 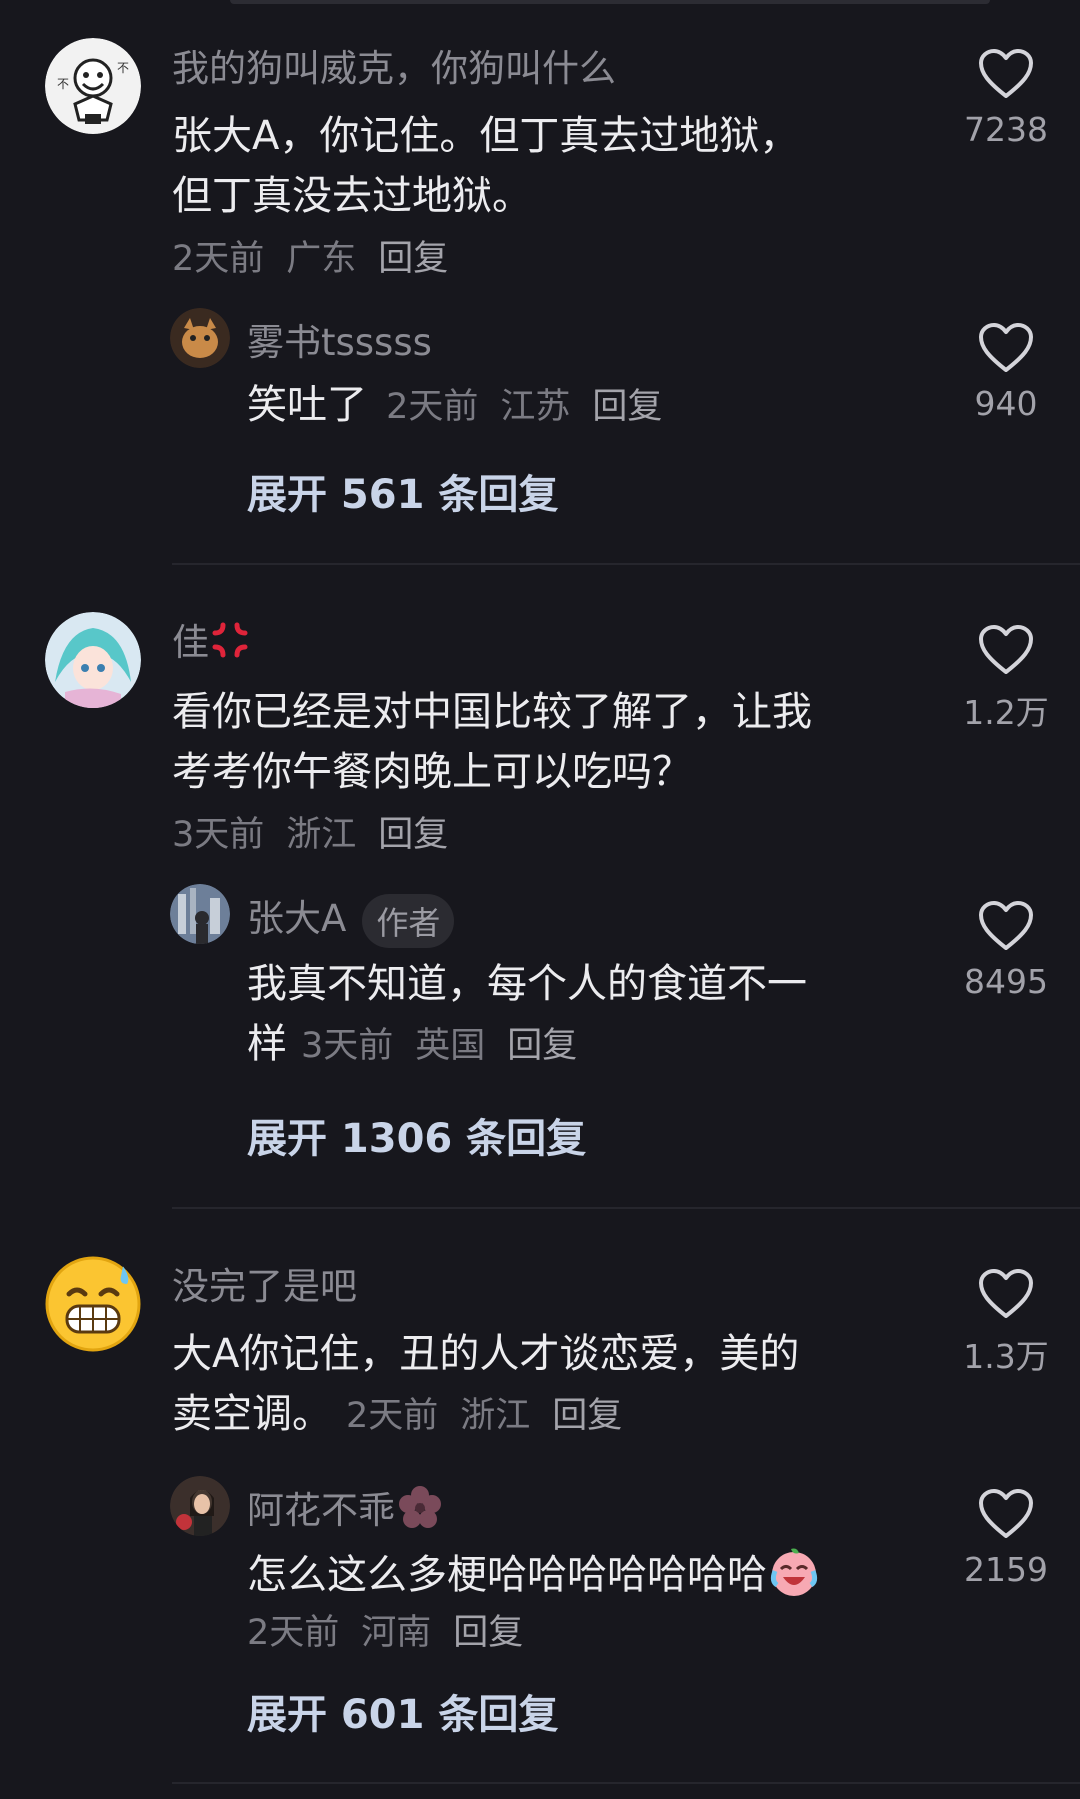 What do you see at coordinates (93, 86) in the screenshot?
I see `avatar-comment-1: 不 不` at bounding box center [93, 86].